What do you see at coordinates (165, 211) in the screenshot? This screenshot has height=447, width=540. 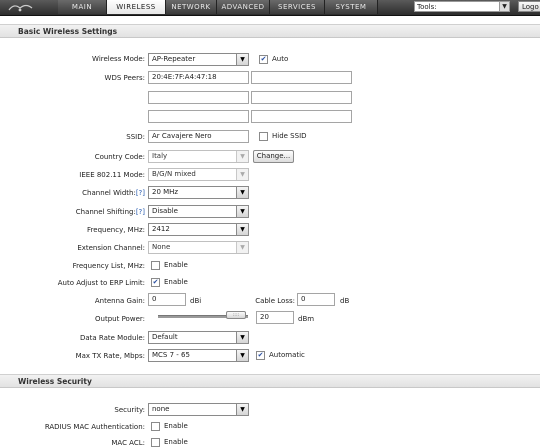 I see `channel-shifting-value: Disable` at bounding box center [165, 211].